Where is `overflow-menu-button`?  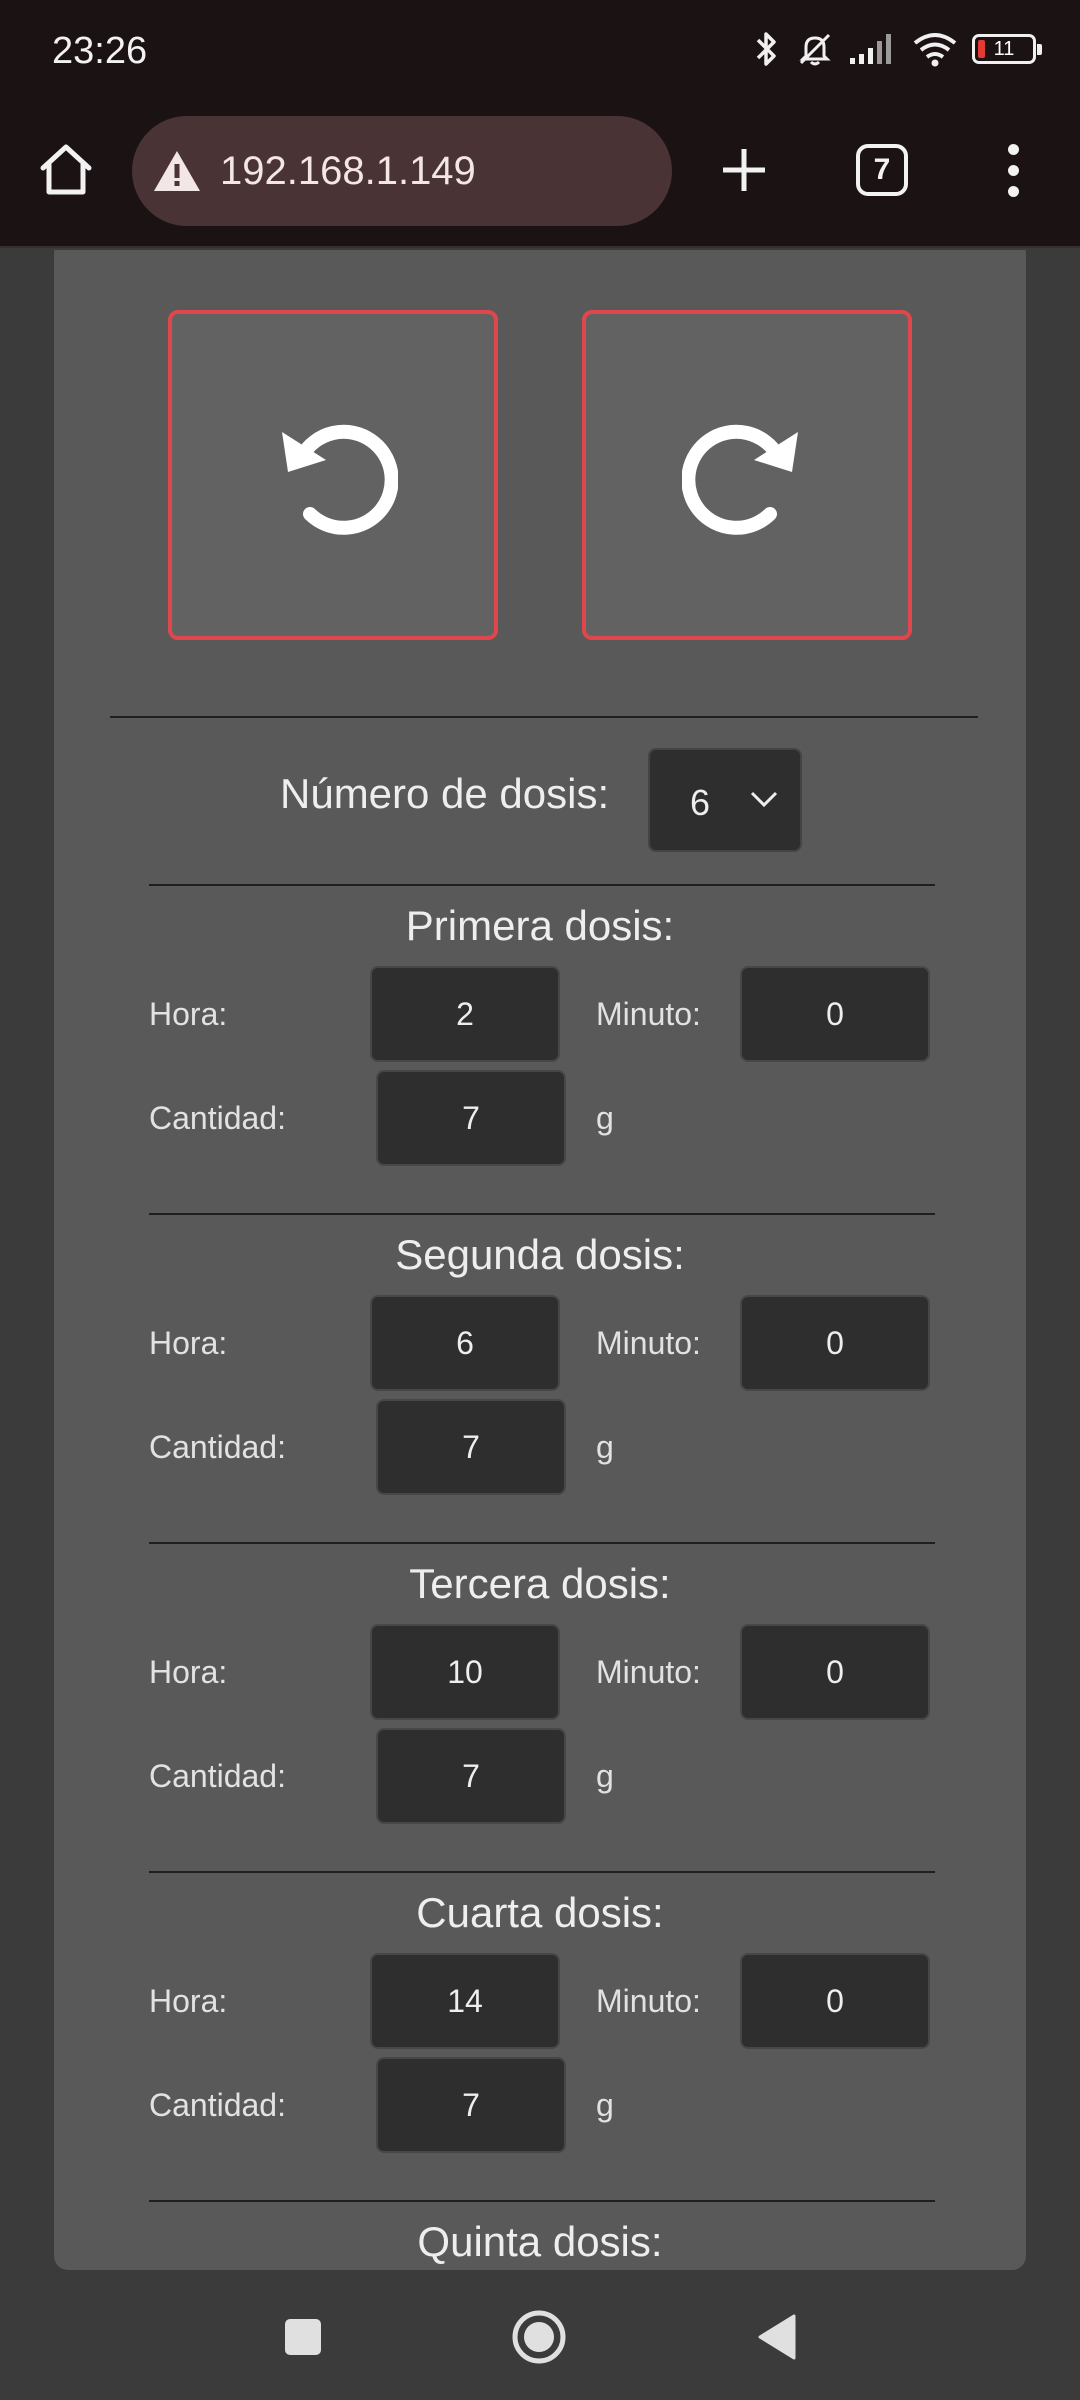
overflow-menu-button is located at coordinates (1013, 170).